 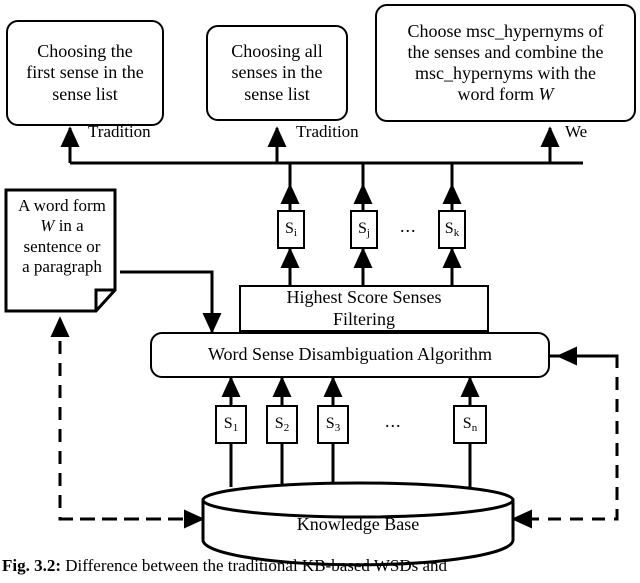 I want to click on all-senses-line-2: senses in the, so click(x=277, y=72).